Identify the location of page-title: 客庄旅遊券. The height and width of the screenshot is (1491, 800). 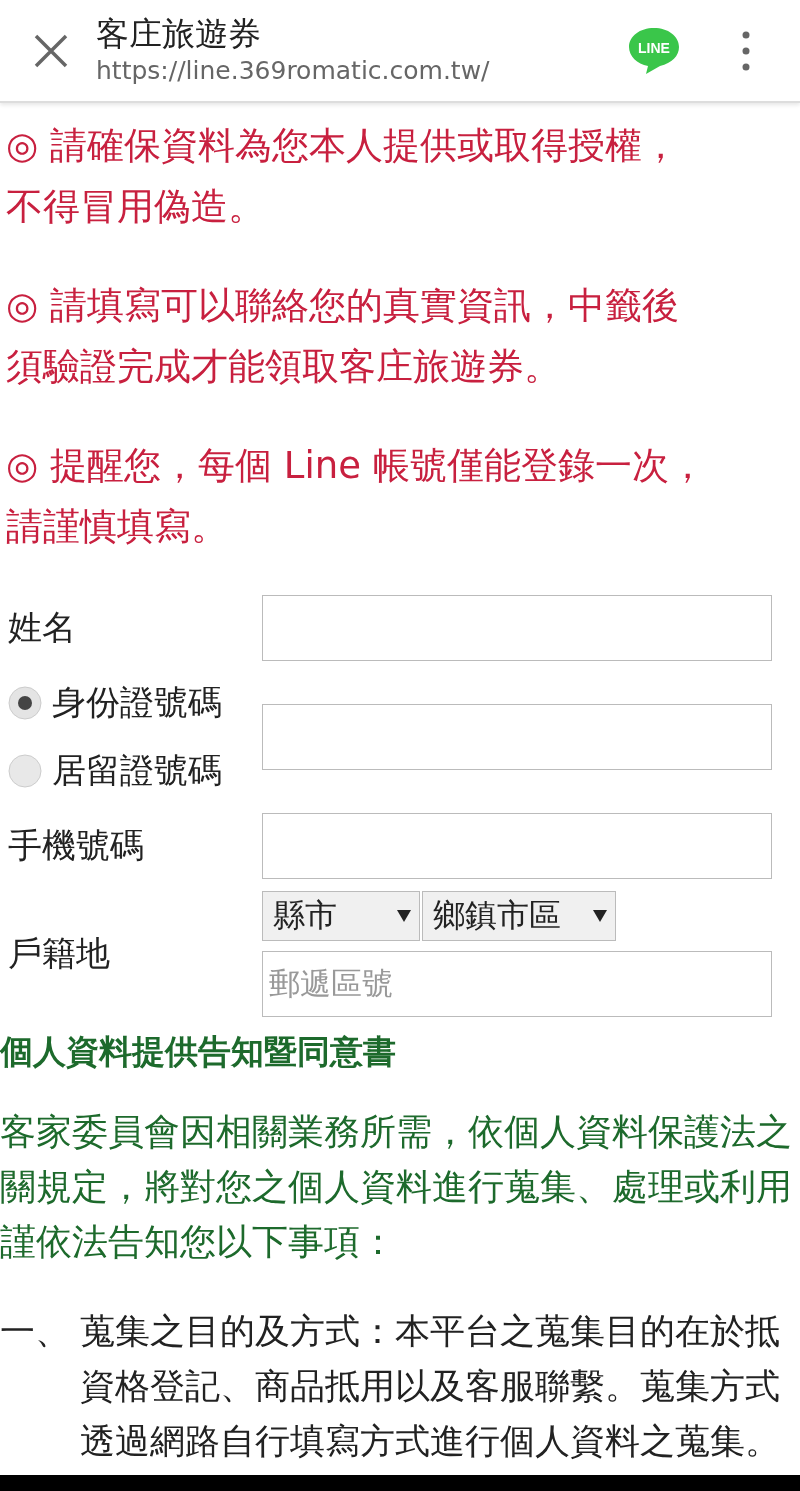
(179, 33).